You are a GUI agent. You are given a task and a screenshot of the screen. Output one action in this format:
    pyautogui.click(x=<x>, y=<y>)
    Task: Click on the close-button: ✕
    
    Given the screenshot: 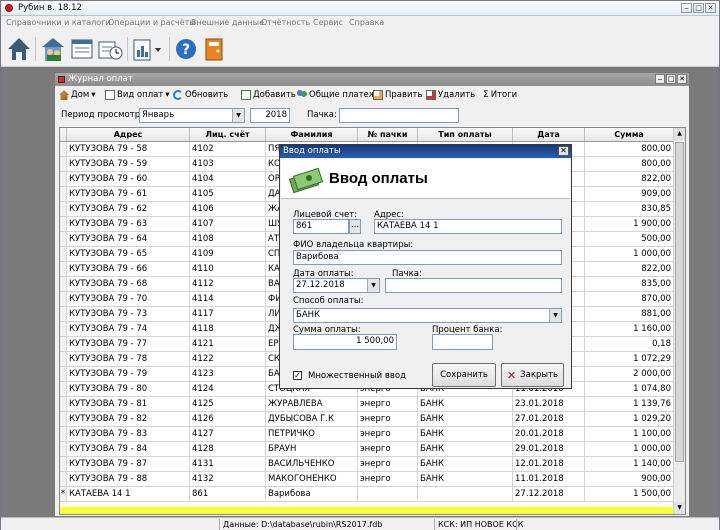 What is the action you would take?
    pyautogui.click(x=710, y=8)
    